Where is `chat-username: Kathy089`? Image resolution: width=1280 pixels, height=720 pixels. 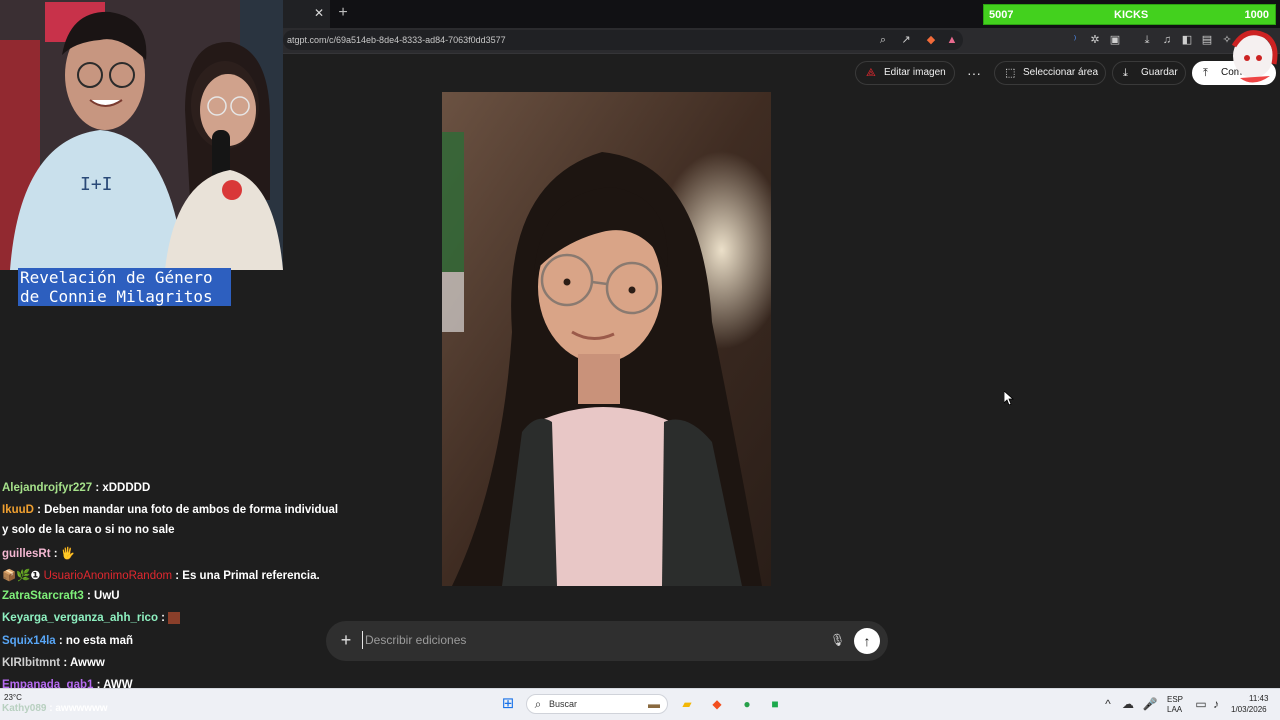 chat-username: Kathy089 is located at coordinates (24, 708).